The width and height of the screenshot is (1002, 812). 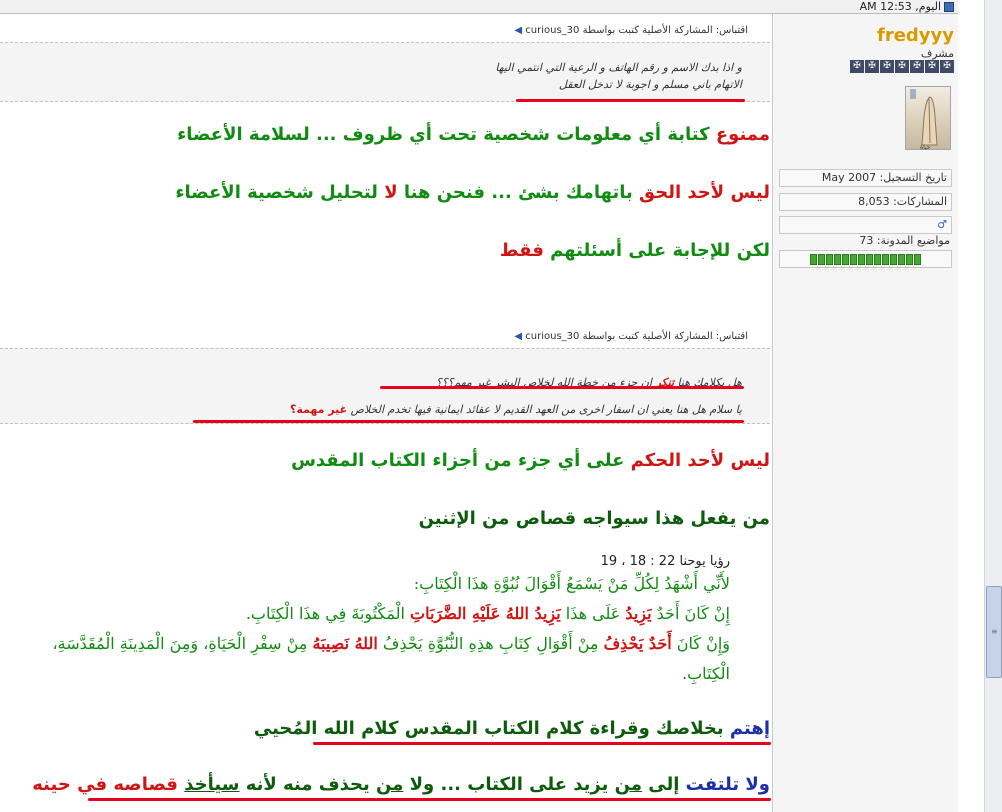 I want to click on user-role: مشرف, so click(x=937, y=53).